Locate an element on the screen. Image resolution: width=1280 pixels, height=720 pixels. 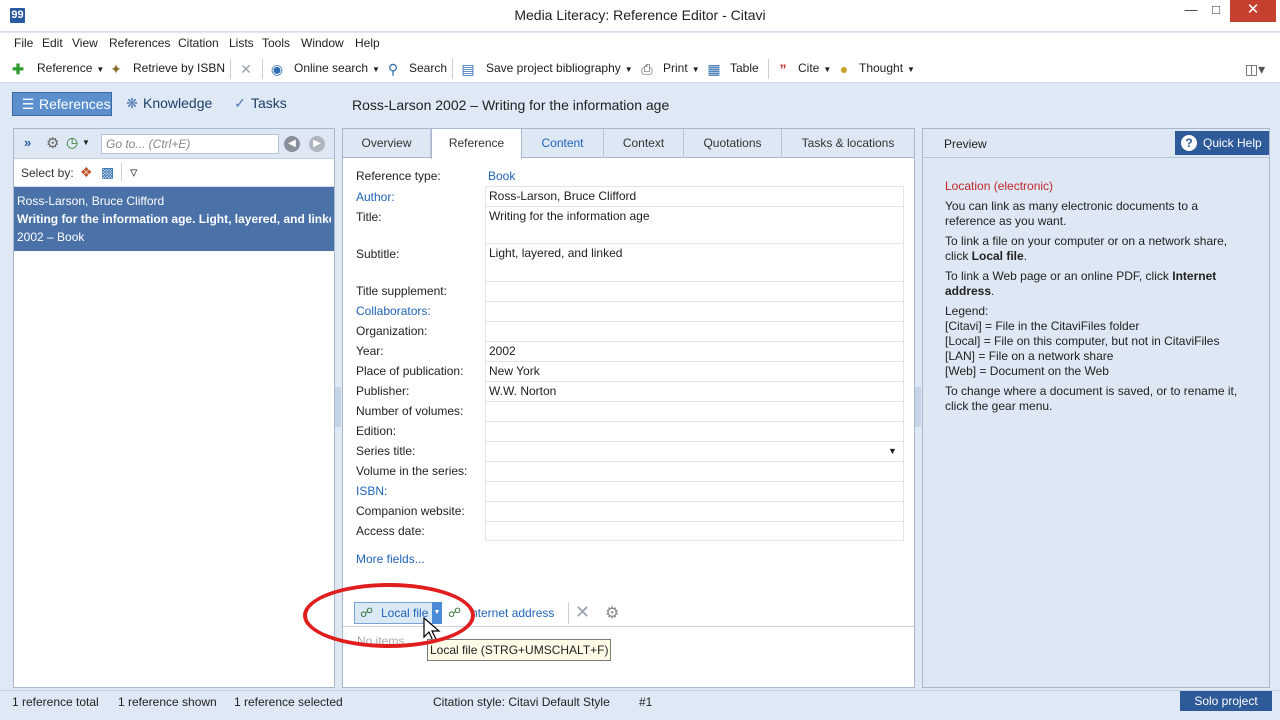
right-splitter-handle is located at coordinates (918, 407).